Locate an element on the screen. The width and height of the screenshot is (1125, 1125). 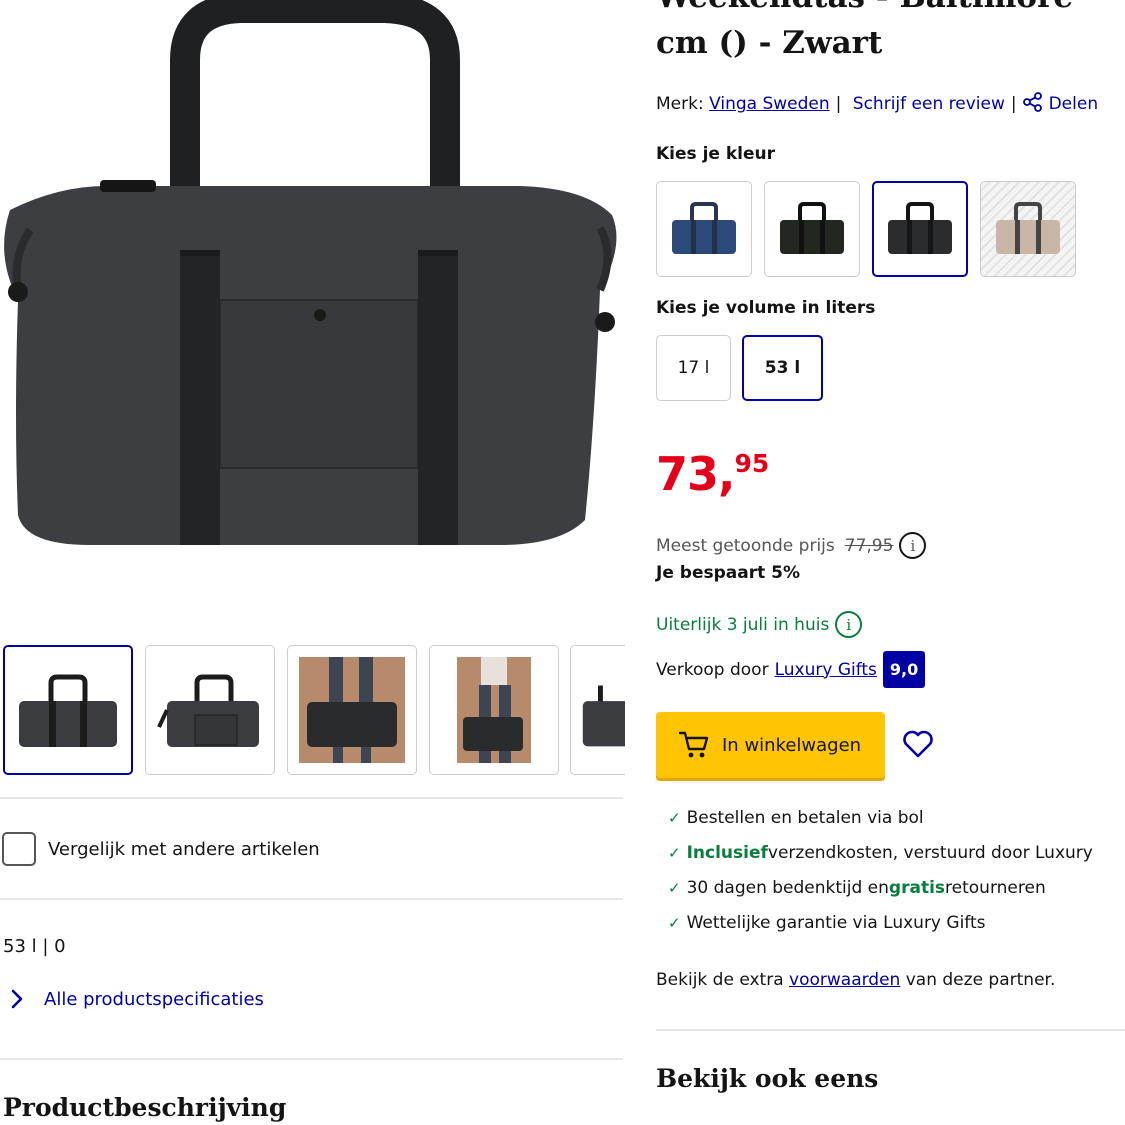
most-shown-price: Meest getoonde prijs 77,95 i is located at coordinates (791, 545).